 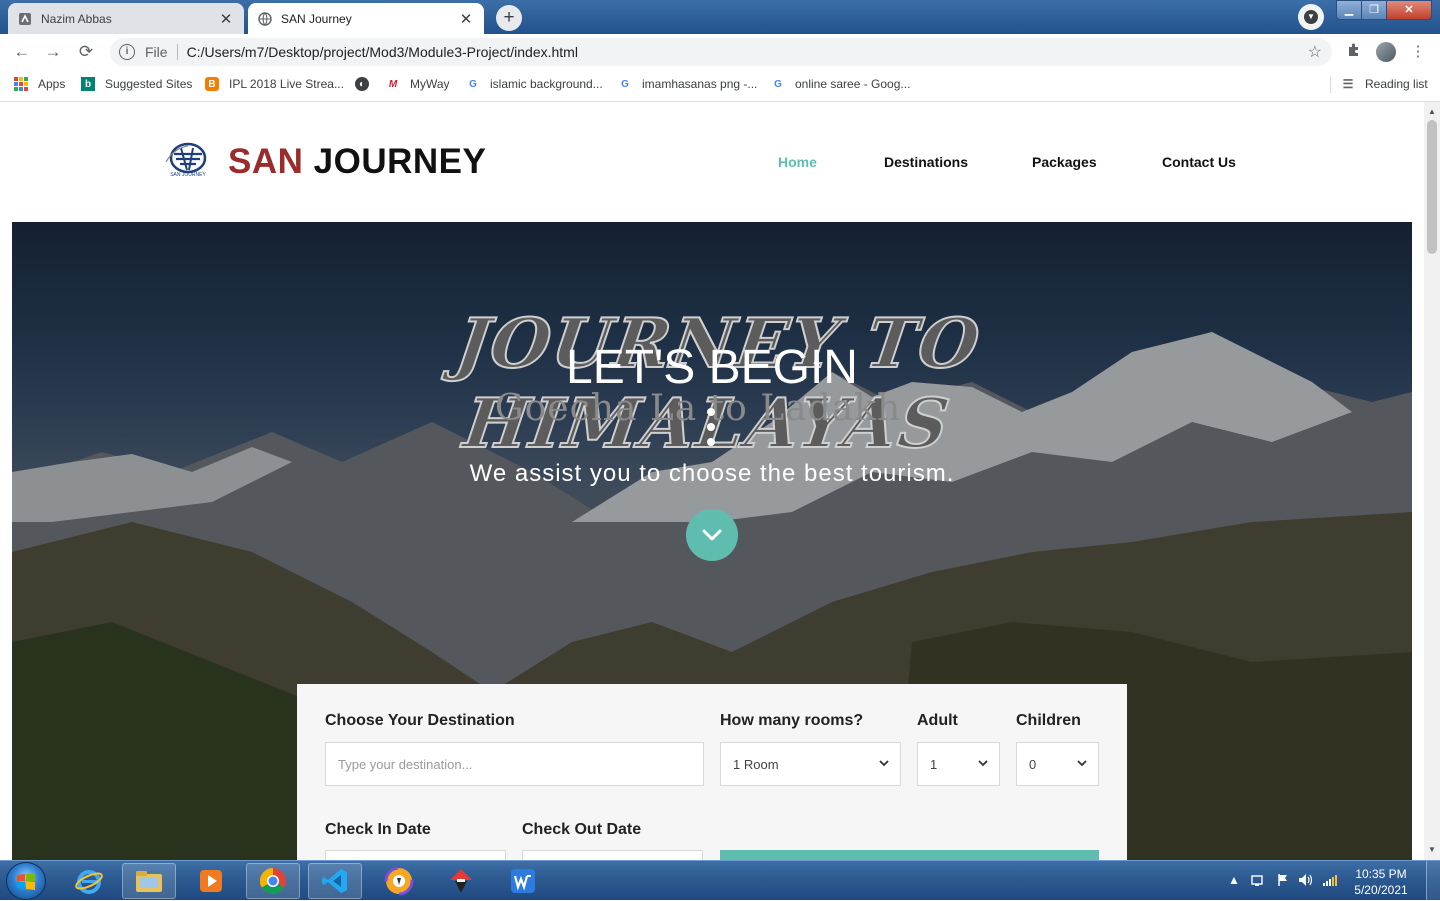 I want to click on tab-favicon-icon, so click(x=25, y=19).